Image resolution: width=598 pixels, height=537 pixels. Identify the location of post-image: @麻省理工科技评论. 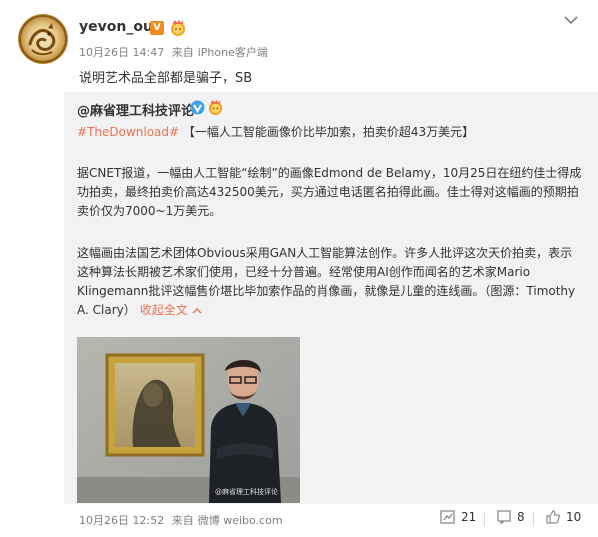
(188, 420).